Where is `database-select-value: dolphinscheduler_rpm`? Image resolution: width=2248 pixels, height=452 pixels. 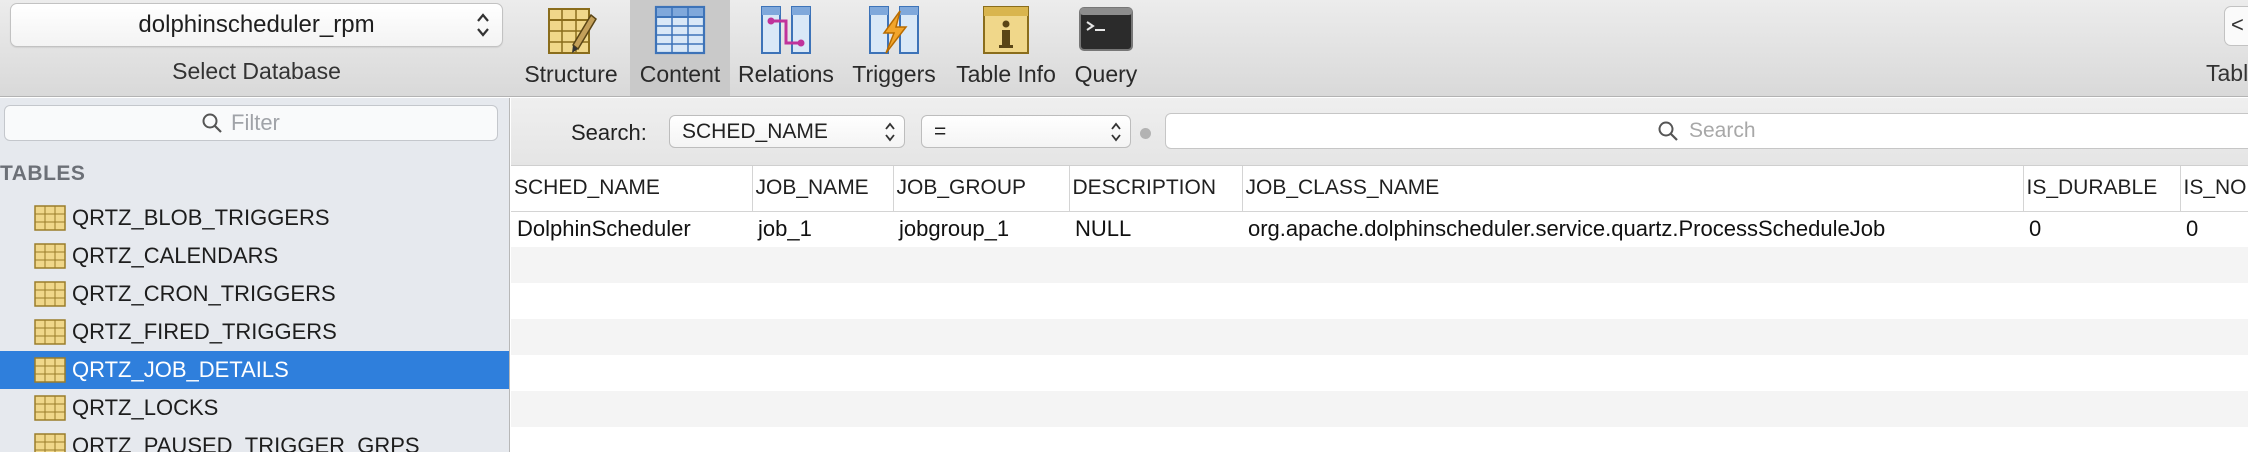
database-select-value: dolphinscheduler_rpm is located at coordinates (256, 24).